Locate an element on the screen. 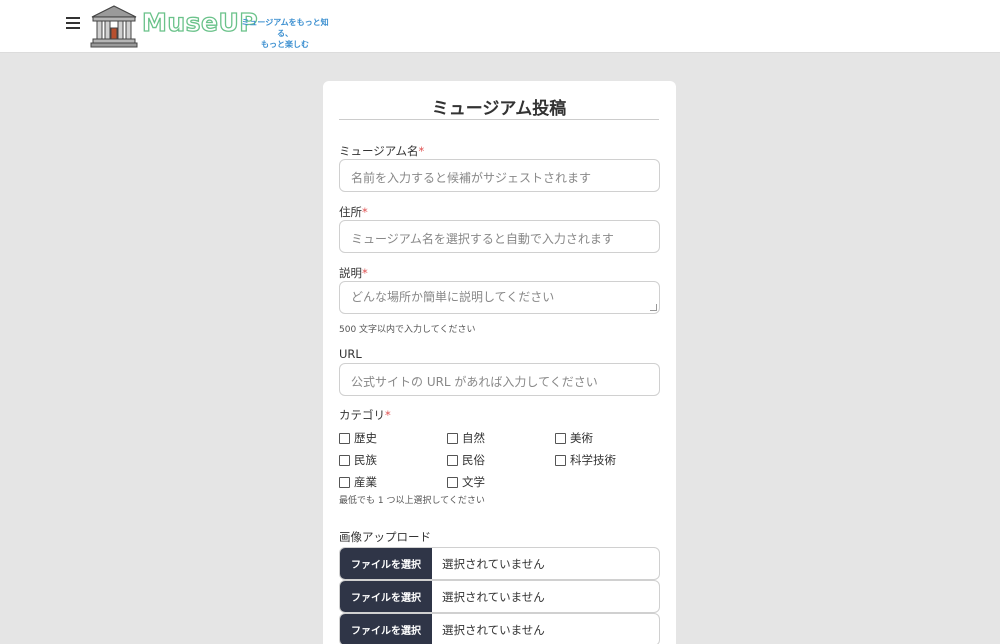 This screenshot has width=1000, height=644. checkbox-label: 産業 is located at coordinates (365, 482).